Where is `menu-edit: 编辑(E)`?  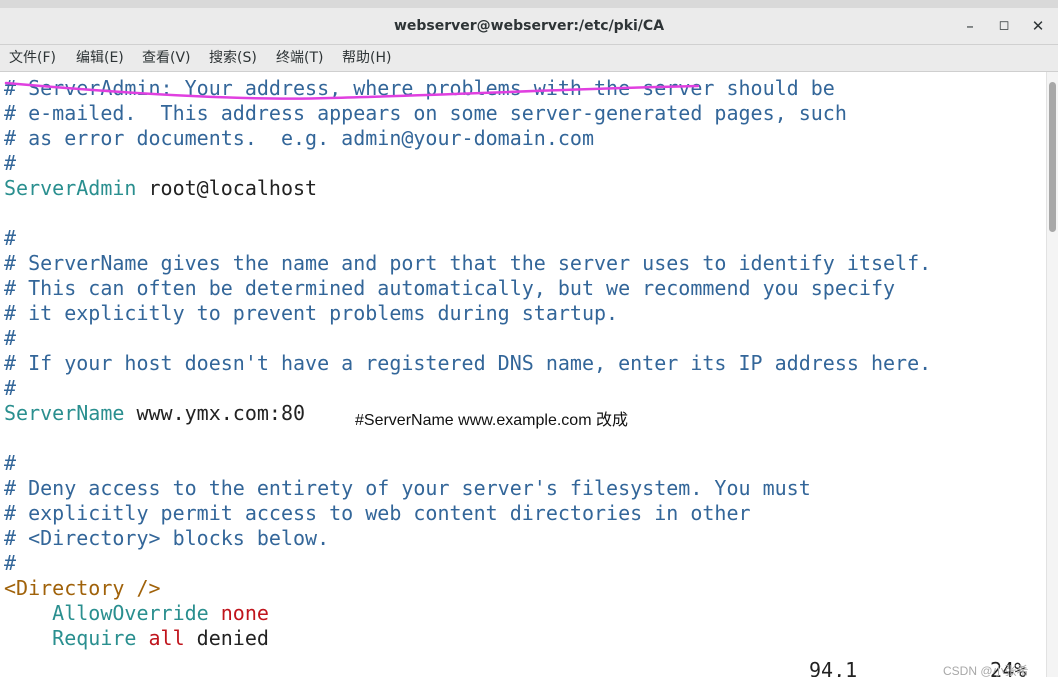 menu-edit: 编辑(E) is located at coordinates (100, 58).